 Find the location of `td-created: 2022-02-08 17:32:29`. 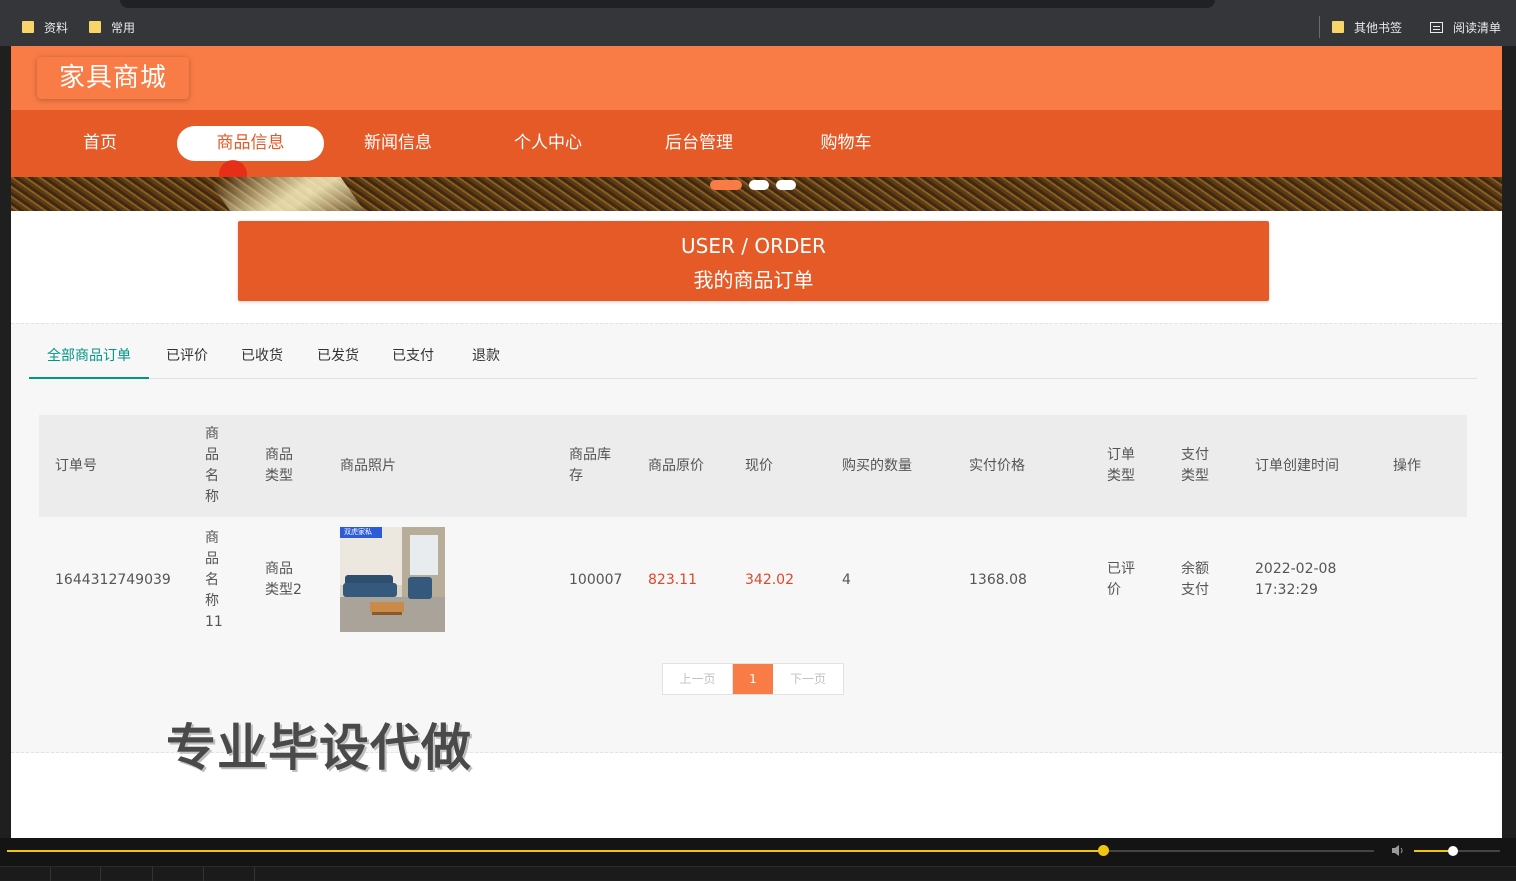

td-created: 2022-02-08 17:32:29 is located at coordinates (1296, 579).